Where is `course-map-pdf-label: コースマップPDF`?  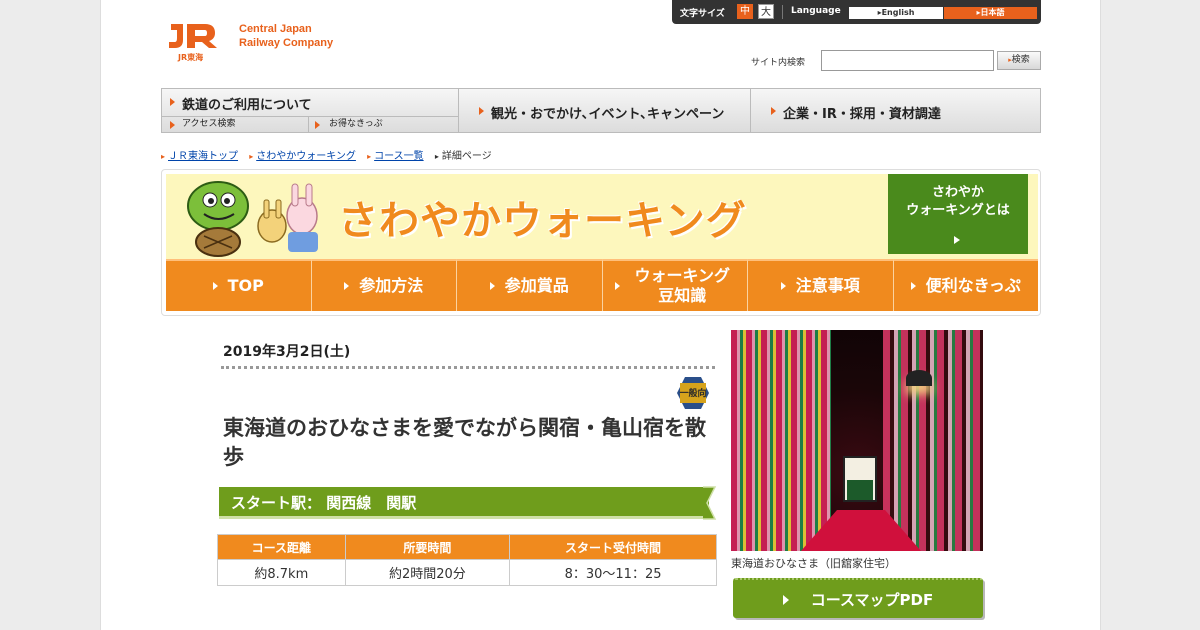 course-map-pdf-label: コースマップPDF is located at coordinates (872, 600).